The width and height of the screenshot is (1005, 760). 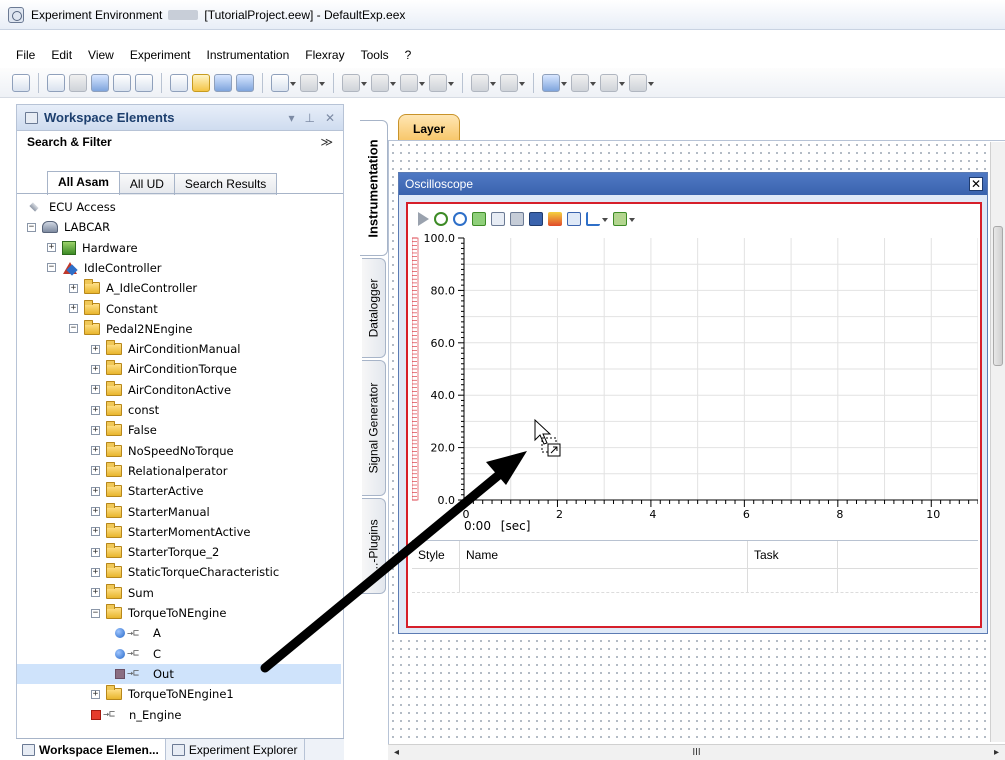 I want to click on reset-icon, so click(x=78, y=82).